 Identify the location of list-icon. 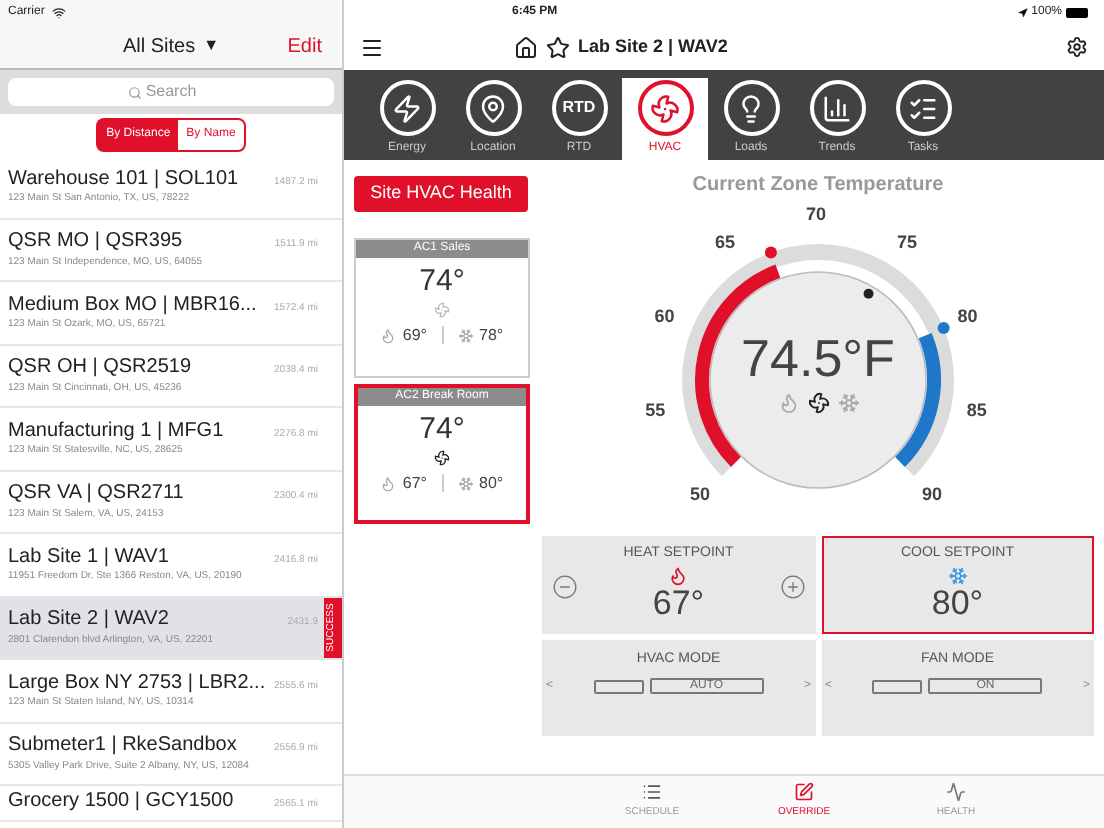
(652, 792).